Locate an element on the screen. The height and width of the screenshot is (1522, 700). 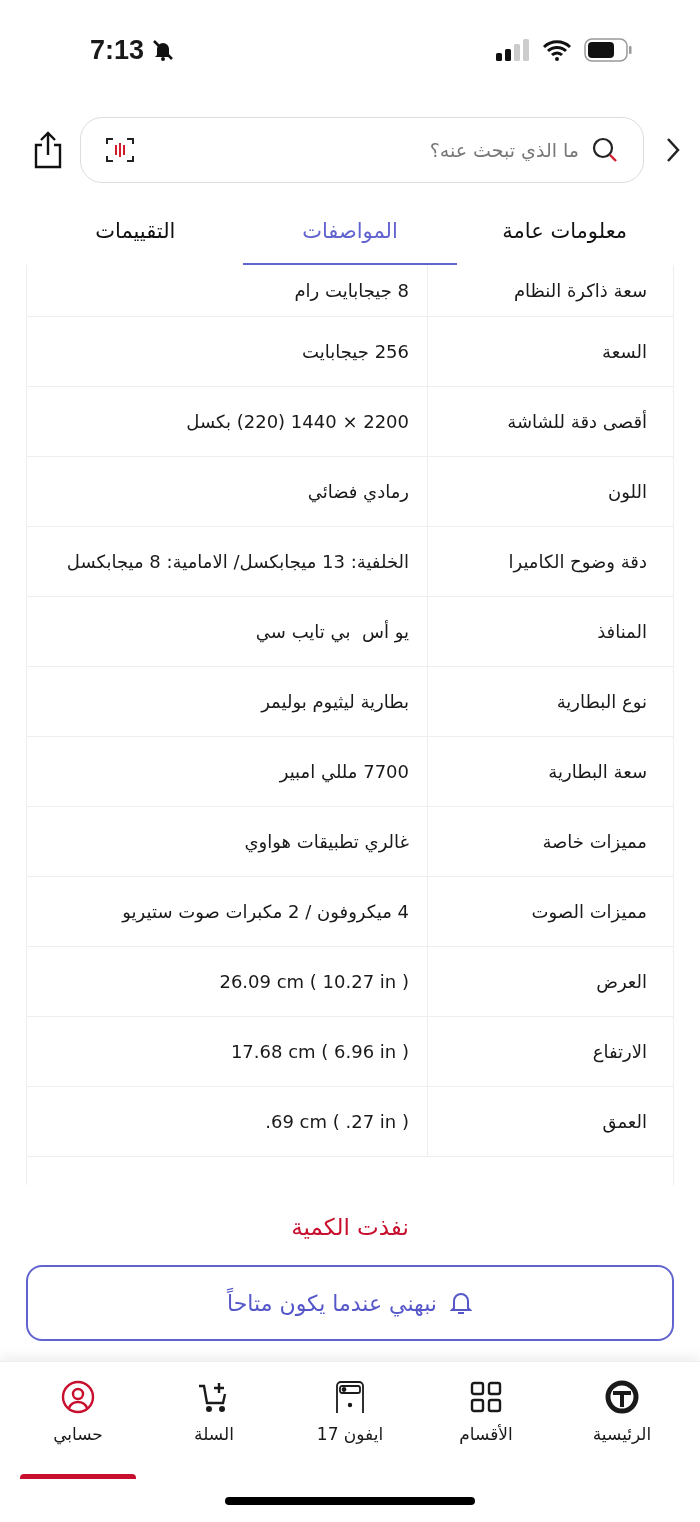
spec-value: 4 ميكروفون / 2 مكبرات صوت ستيريو is located at coordinates (265, 912).